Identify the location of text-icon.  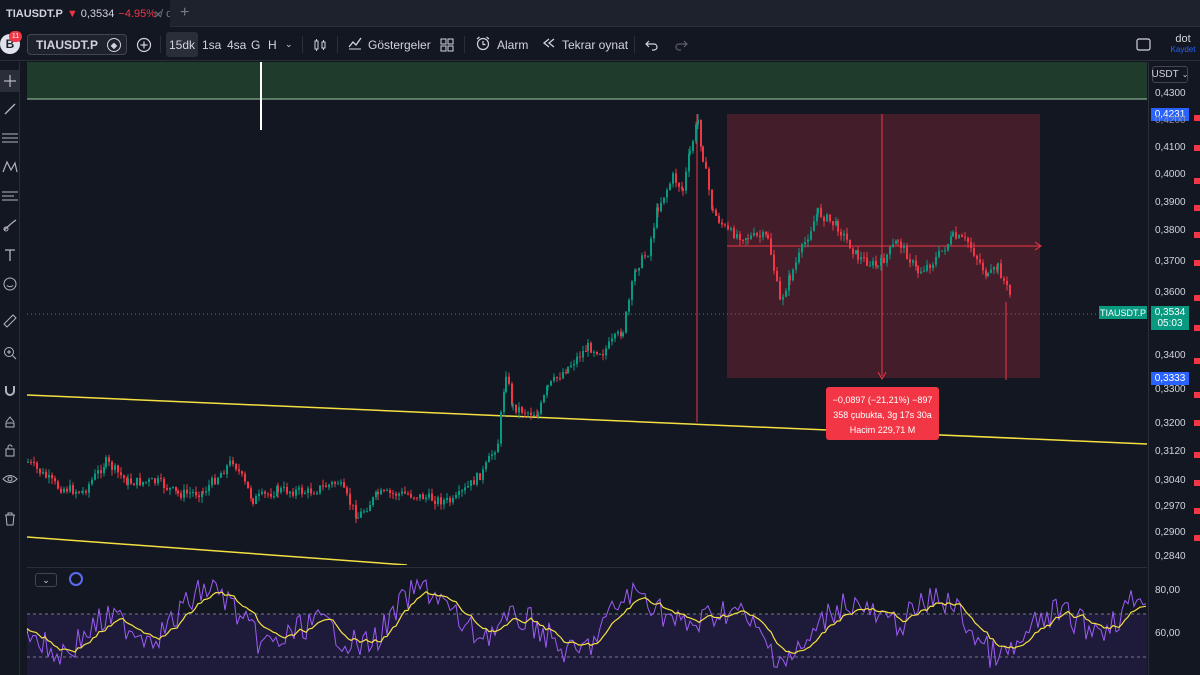
(10, 255).